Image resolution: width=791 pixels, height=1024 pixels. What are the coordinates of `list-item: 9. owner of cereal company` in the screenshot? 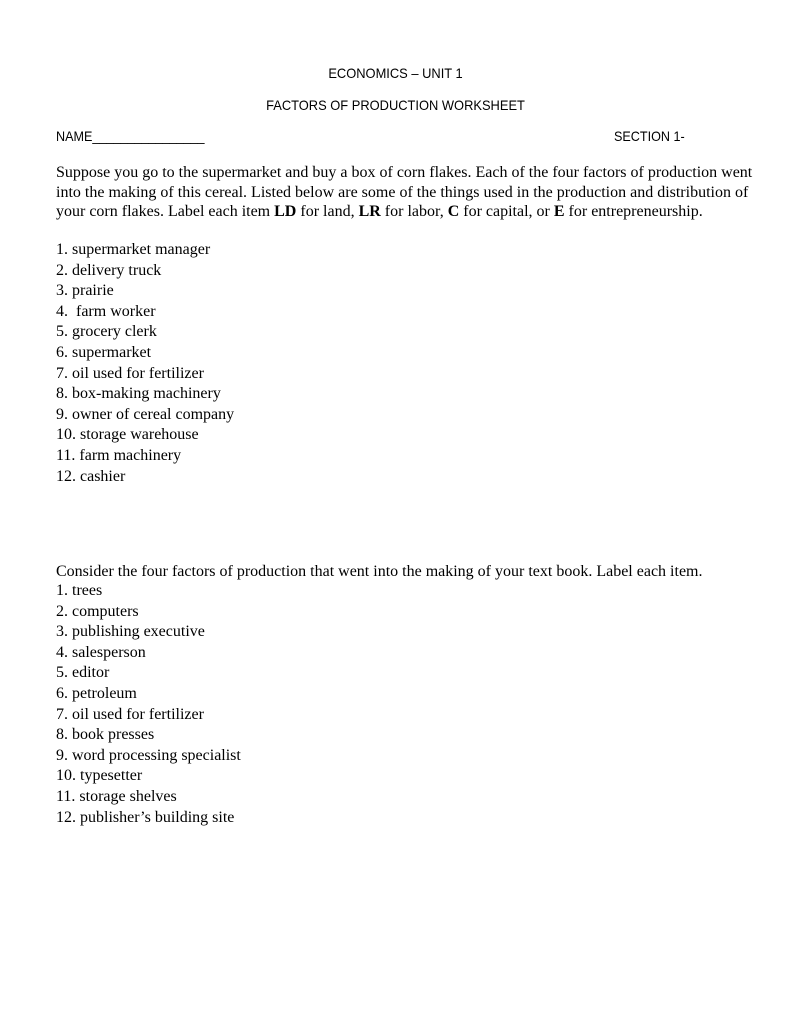 It's located at (145, 414).